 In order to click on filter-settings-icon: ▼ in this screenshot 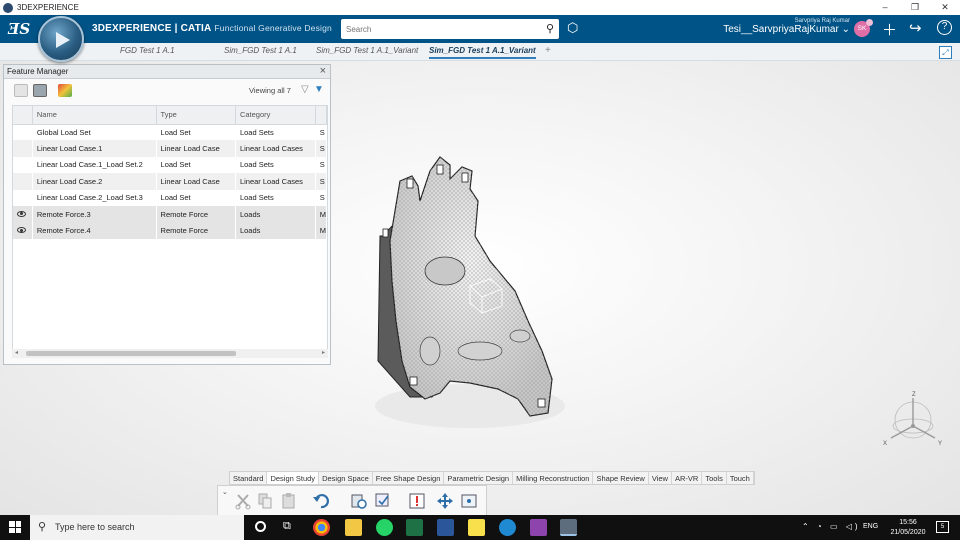, I will do `click(319, 89)`.